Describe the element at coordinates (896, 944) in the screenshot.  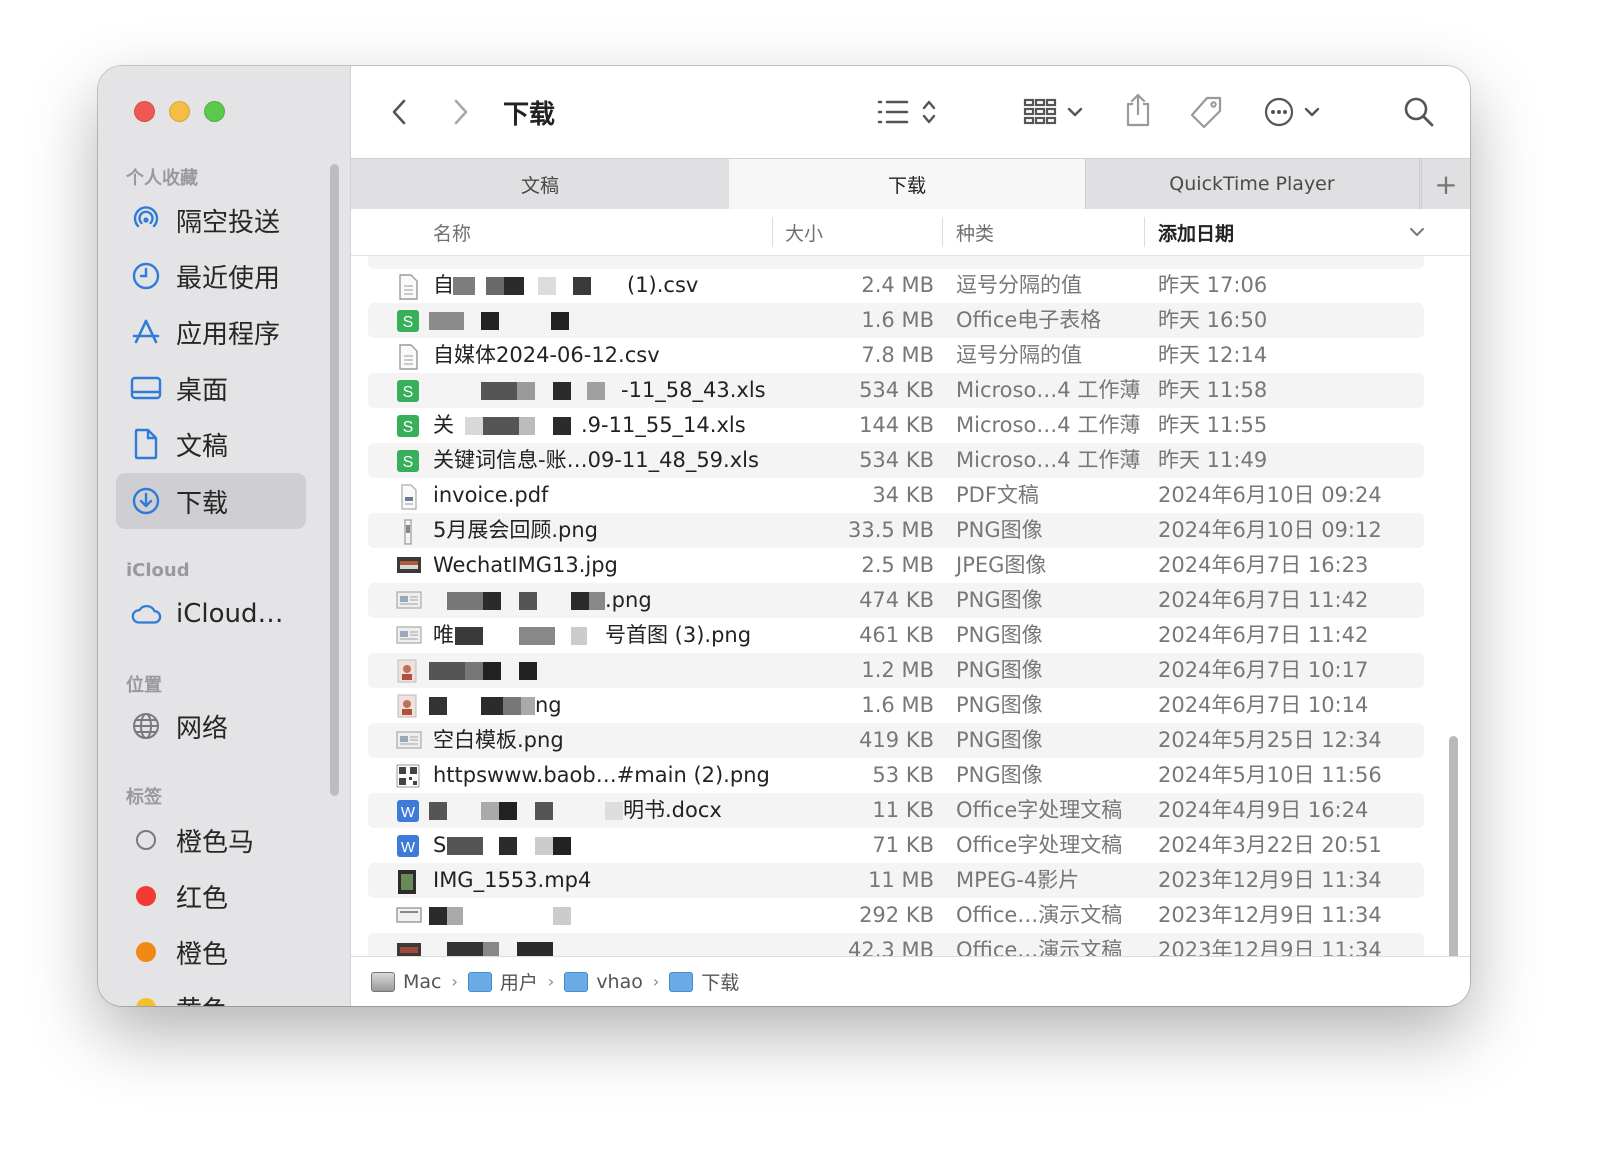
I see `file-row: 42.3 MB Office…演示文稿 2023年12月9日 11:34` at that location.